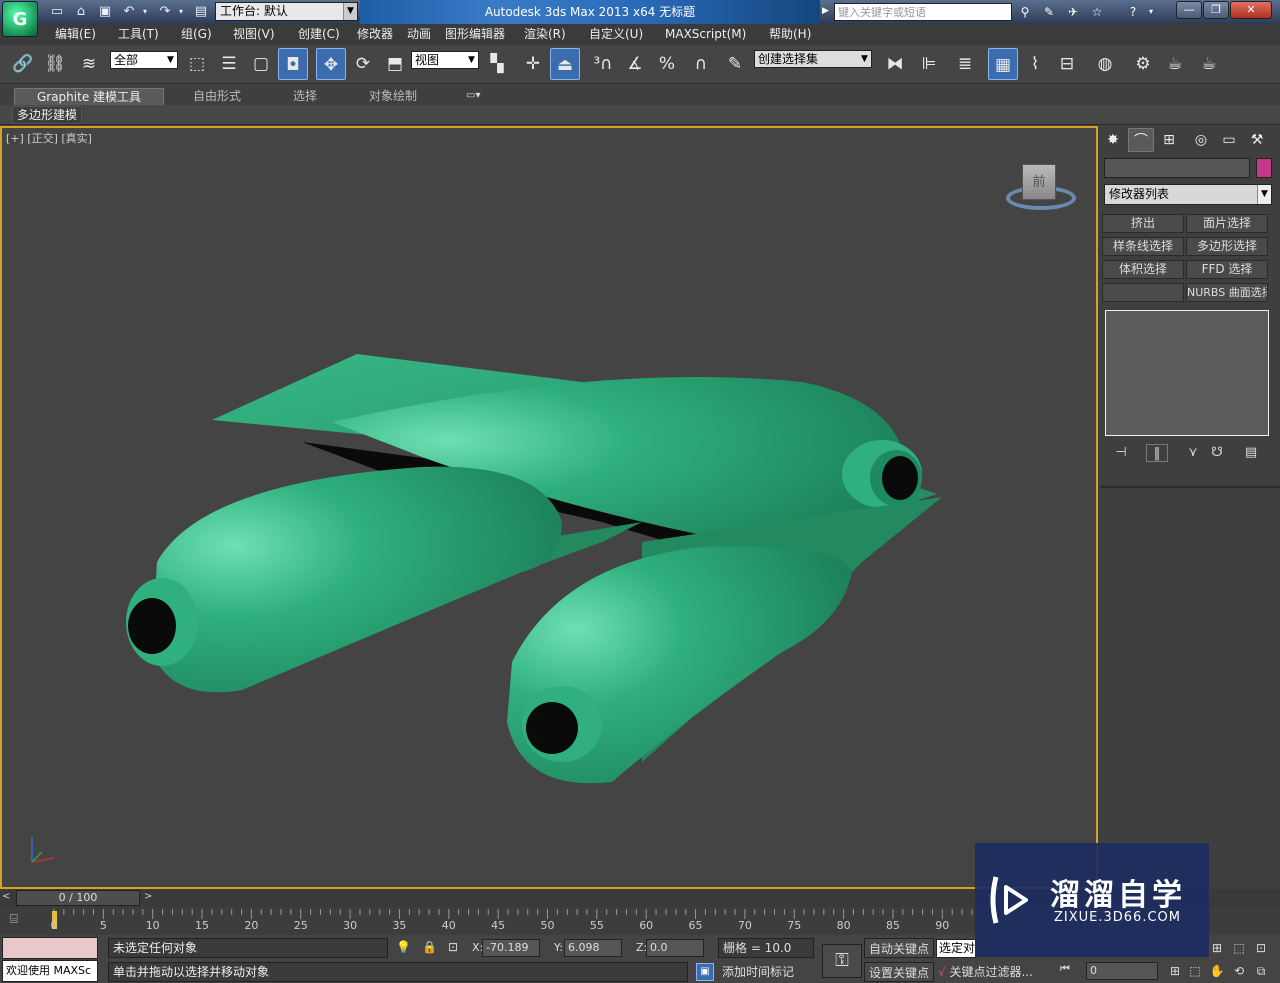  I want to click on tab-selection: 选择, so click(305, 96).